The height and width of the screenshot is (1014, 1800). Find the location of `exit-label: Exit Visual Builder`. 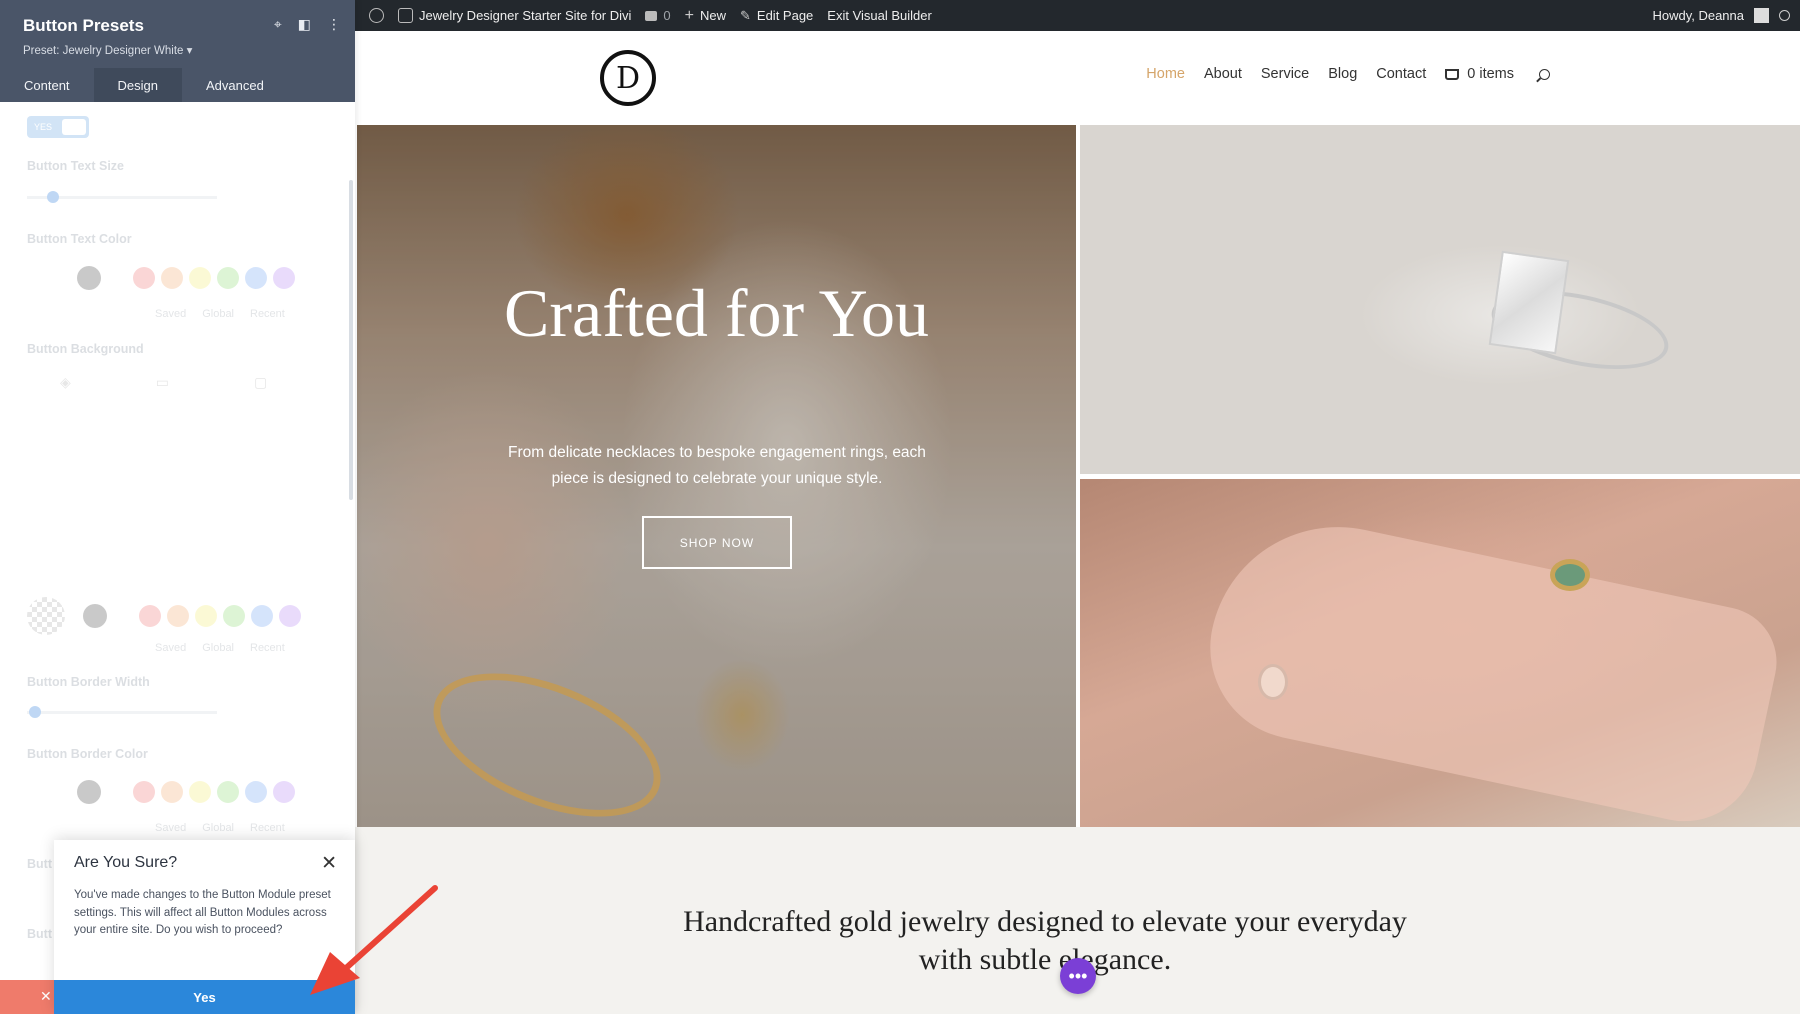

exit-label: Exit Visual Builder is located at coordinates (879, 15).